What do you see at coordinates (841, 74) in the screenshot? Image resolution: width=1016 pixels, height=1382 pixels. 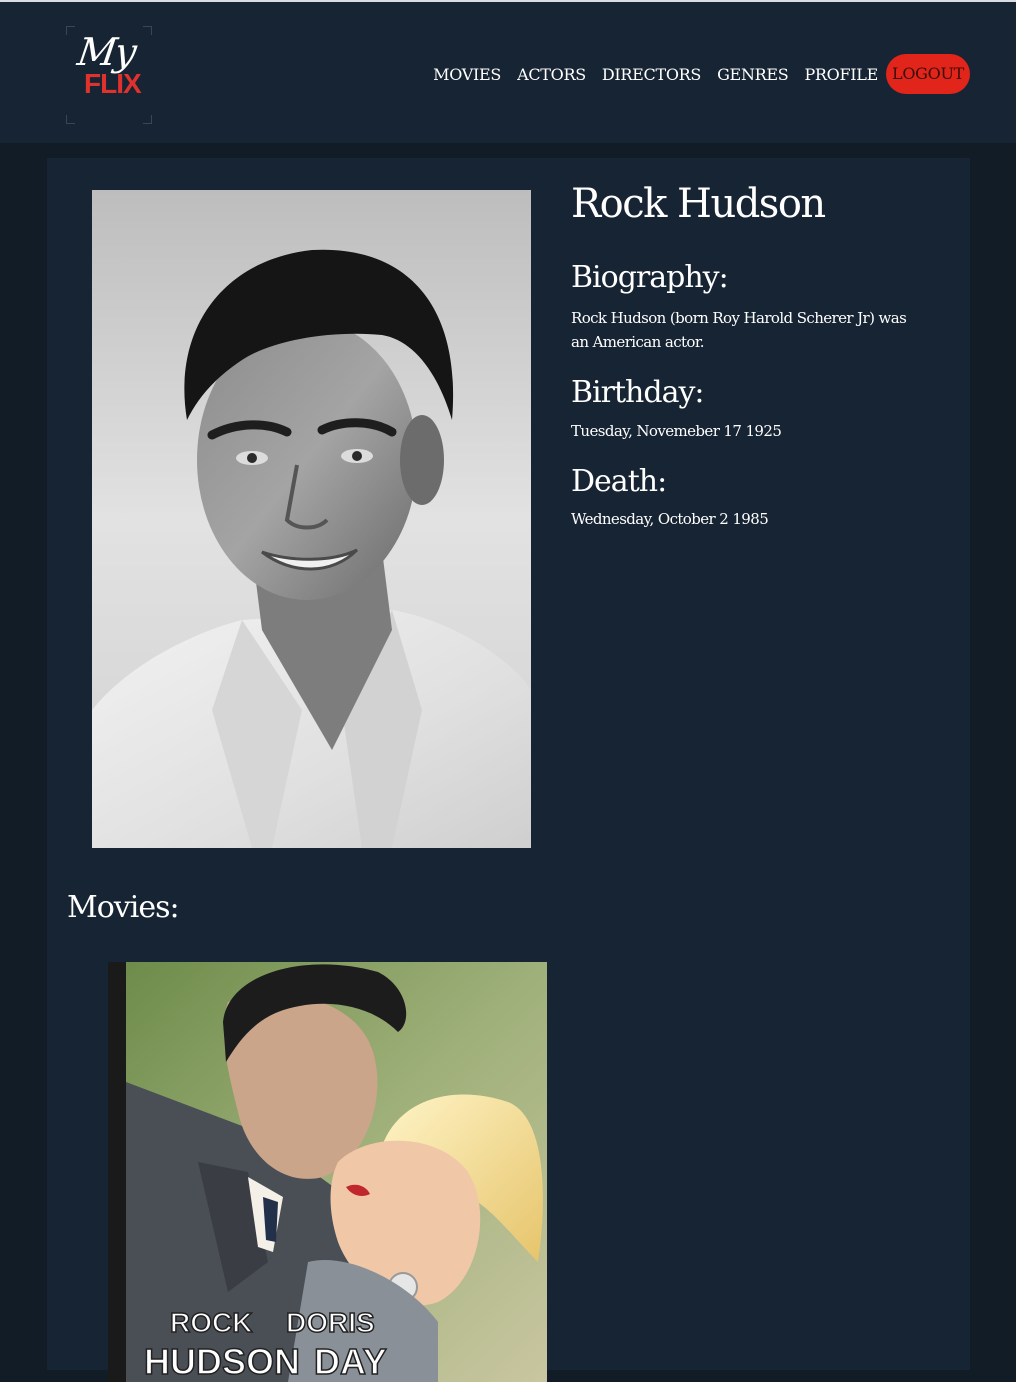 I see `nav-profile-link: PROFILE` at bounding box center [841, 74].